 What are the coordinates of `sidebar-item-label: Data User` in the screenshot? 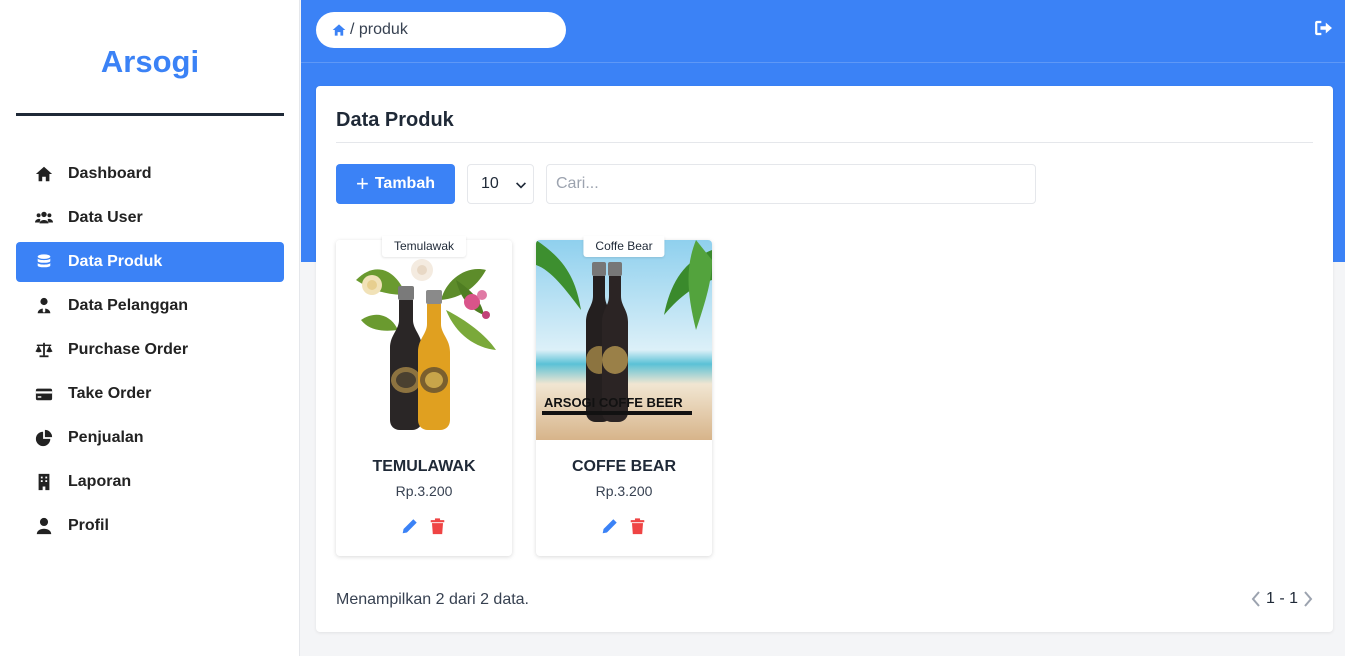 It's located at (105, 217).